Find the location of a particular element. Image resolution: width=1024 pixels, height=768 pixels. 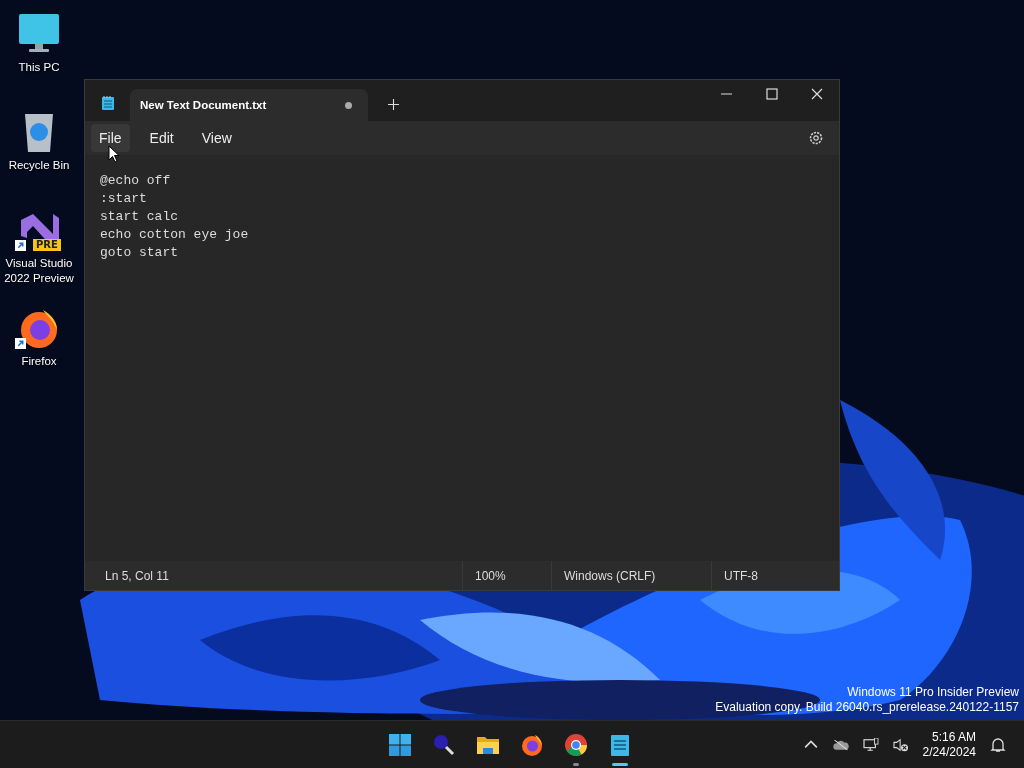

desktop-icon-label: Firefox is located at coordinates (39, 361).